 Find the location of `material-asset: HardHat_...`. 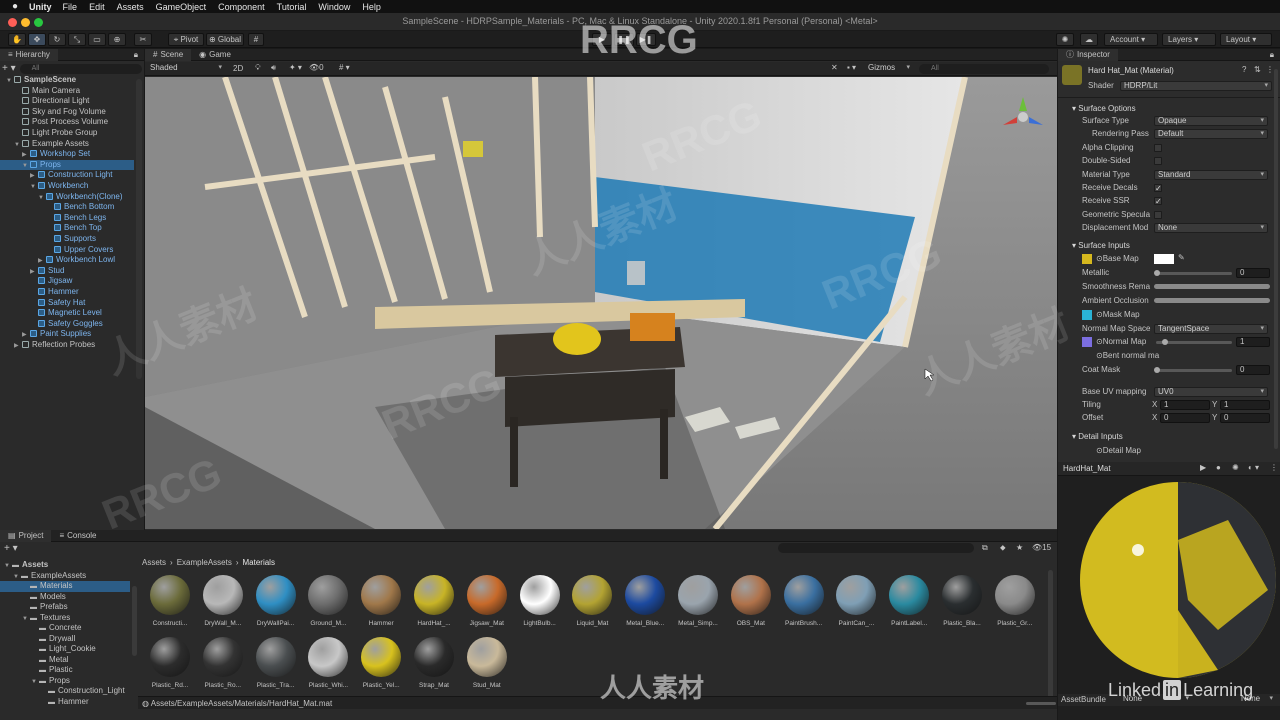

material-asset: HardHat_... is located at coordinates (434, 601).